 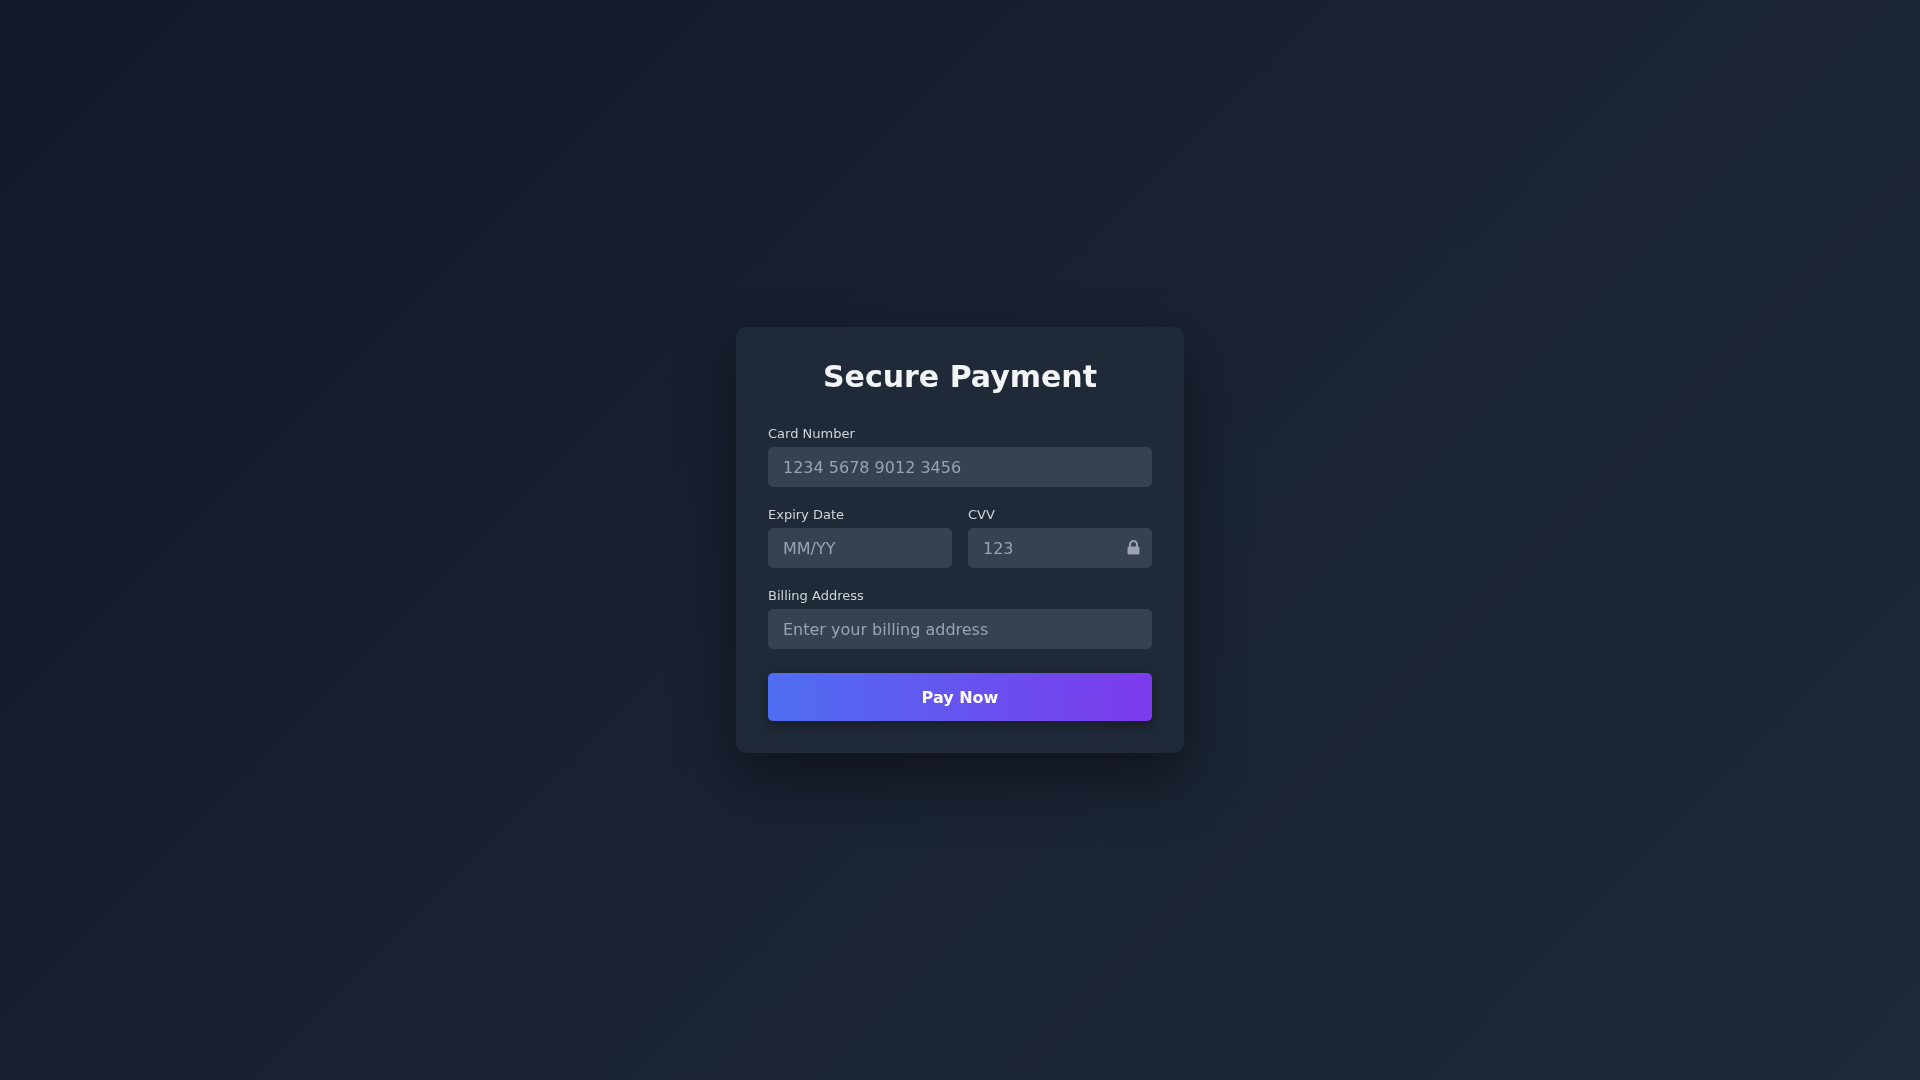 What do you see at coordinates (860, 548) in the screenshot?
I see `input-field: MM/YY` at bounding box center [860, 548].